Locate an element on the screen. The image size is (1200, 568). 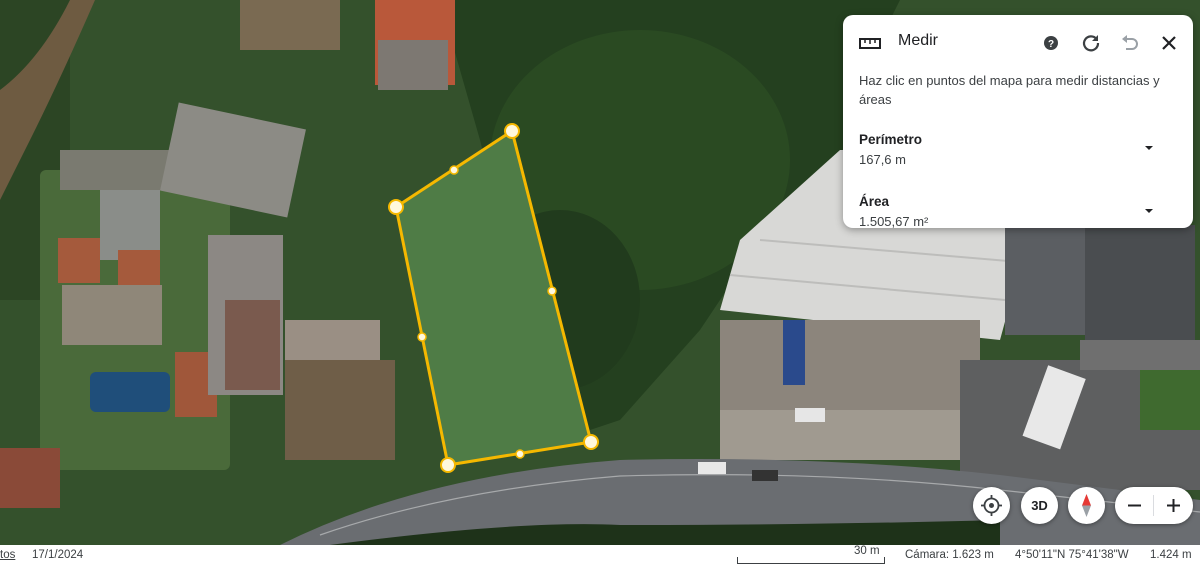
area-label: Área is located at coordinates (874, 201).